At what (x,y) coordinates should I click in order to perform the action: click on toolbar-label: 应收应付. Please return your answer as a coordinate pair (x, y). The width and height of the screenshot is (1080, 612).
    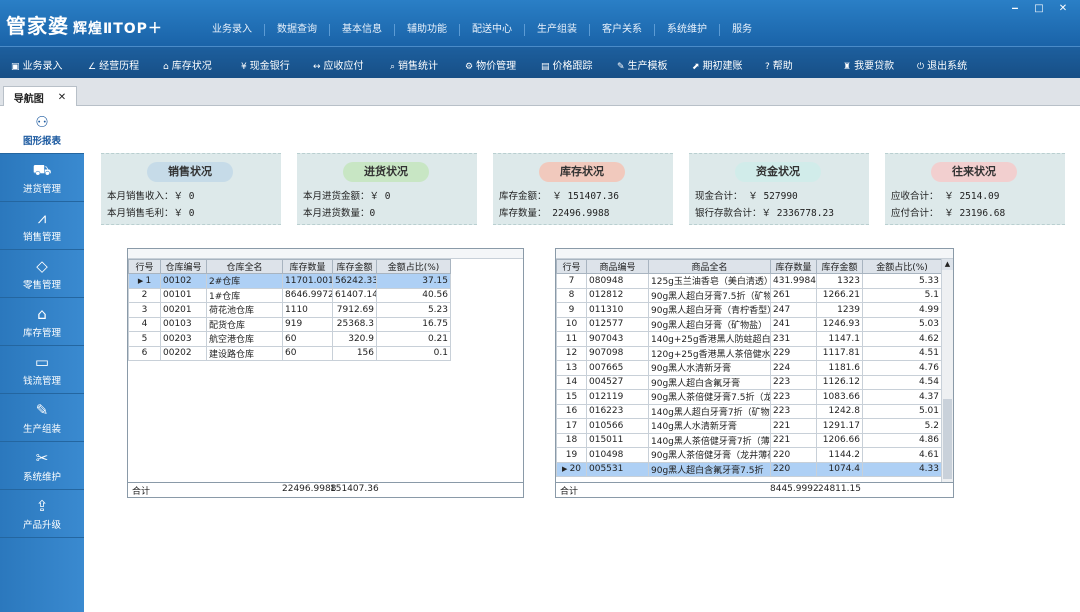
    Looking at the image, I should click on (343, 66).